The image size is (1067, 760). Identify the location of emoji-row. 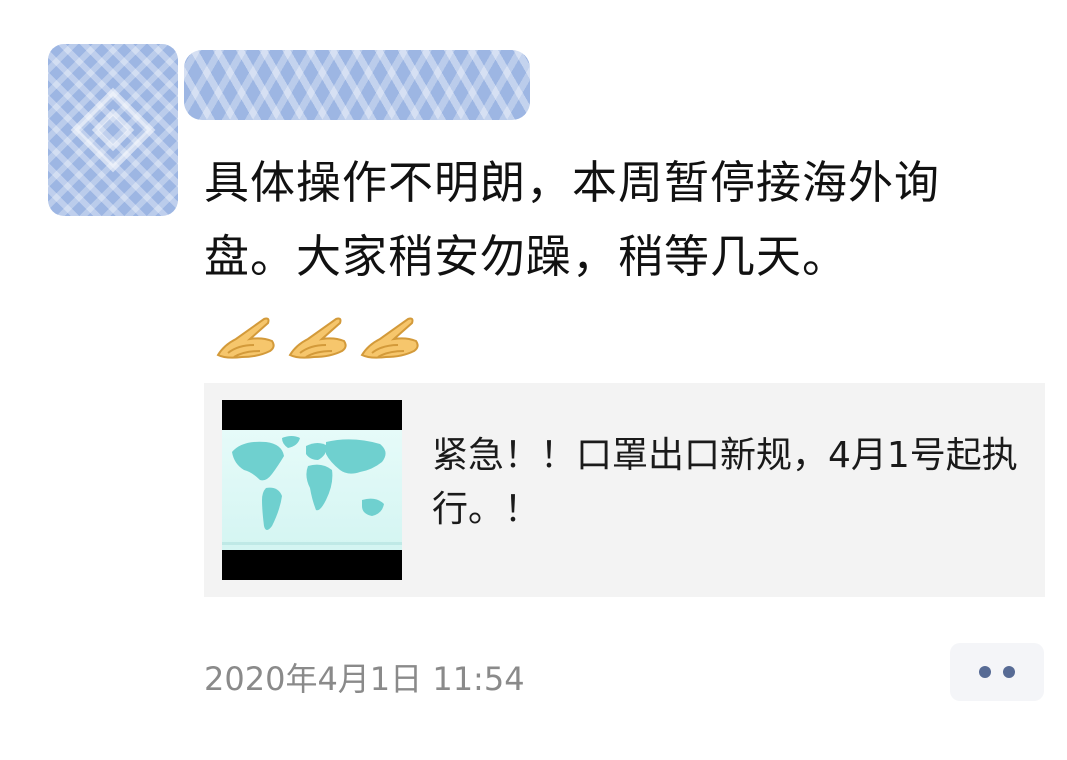
(322, 334).